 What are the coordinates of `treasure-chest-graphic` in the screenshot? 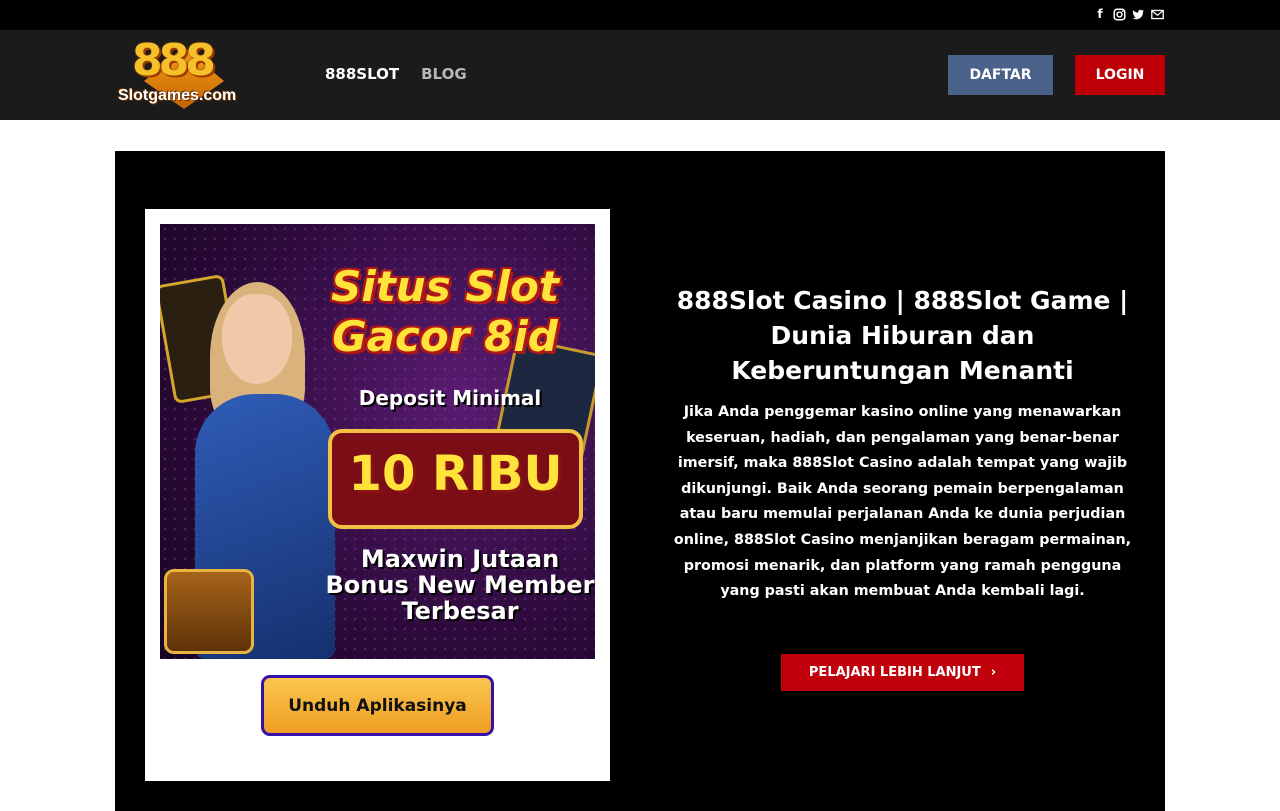 It's located at (209, 611).